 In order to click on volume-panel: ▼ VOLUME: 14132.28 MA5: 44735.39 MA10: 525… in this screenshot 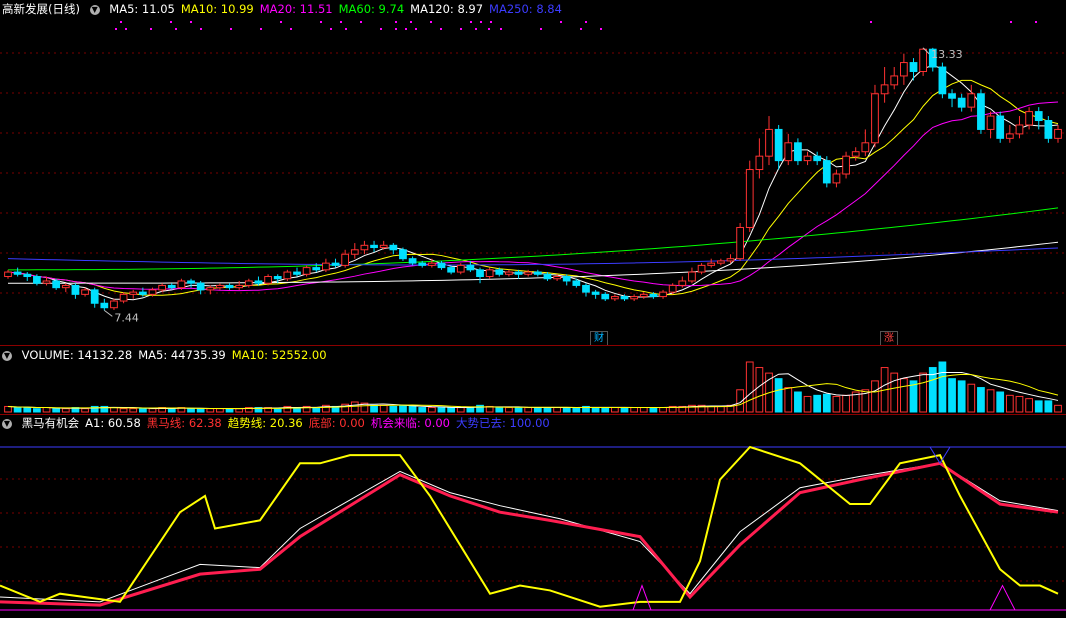, I will do `click(533, 380)`.